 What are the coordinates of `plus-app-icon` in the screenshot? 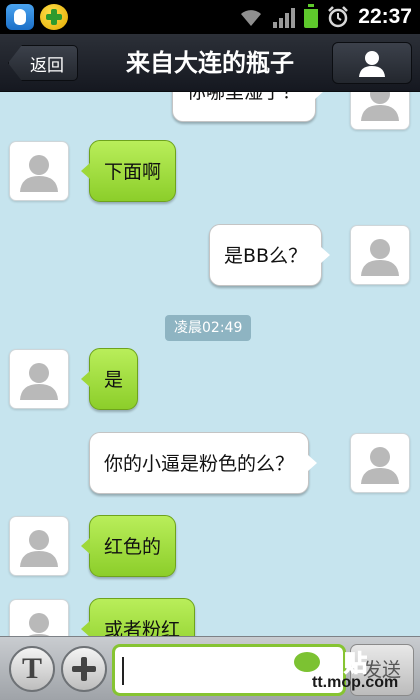 It's located at (54, 17).